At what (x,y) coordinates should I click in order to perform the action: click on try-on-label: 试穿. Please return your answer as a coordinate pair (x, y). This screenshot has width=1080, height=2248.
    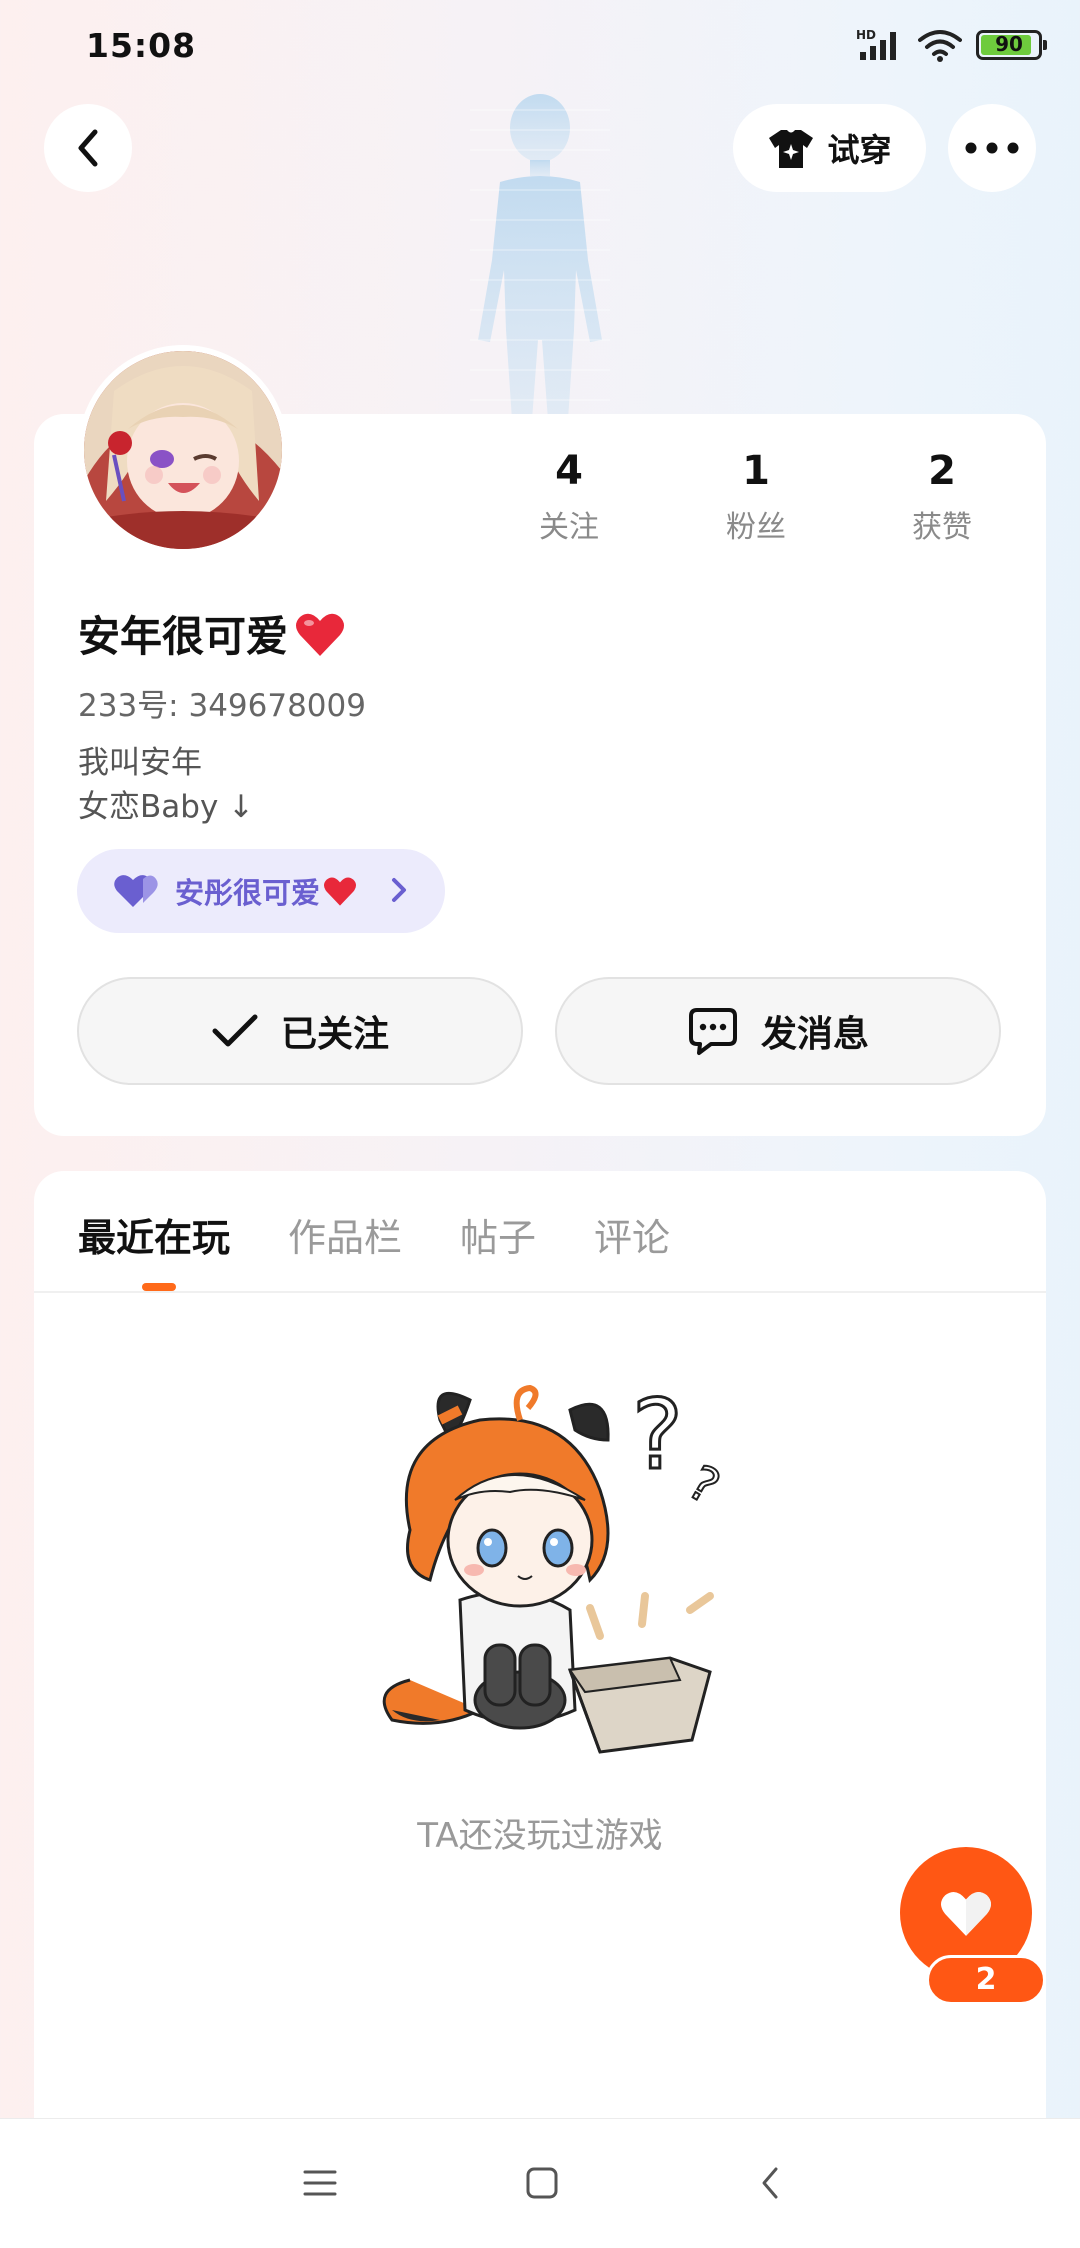
    Looking at the image, I should click on (859, 150).